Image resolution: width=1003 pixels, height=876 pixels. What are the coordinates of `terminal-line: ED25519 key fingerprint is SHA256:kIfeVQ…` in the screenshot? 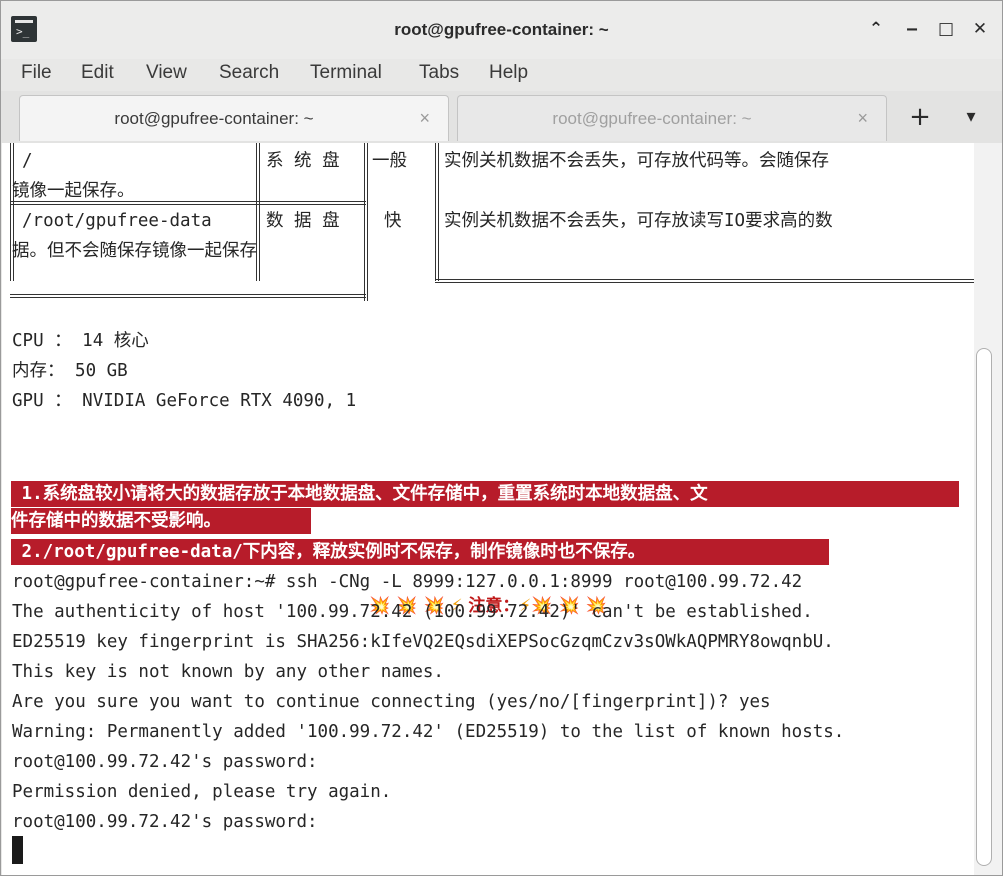 It's located at (423, 642).